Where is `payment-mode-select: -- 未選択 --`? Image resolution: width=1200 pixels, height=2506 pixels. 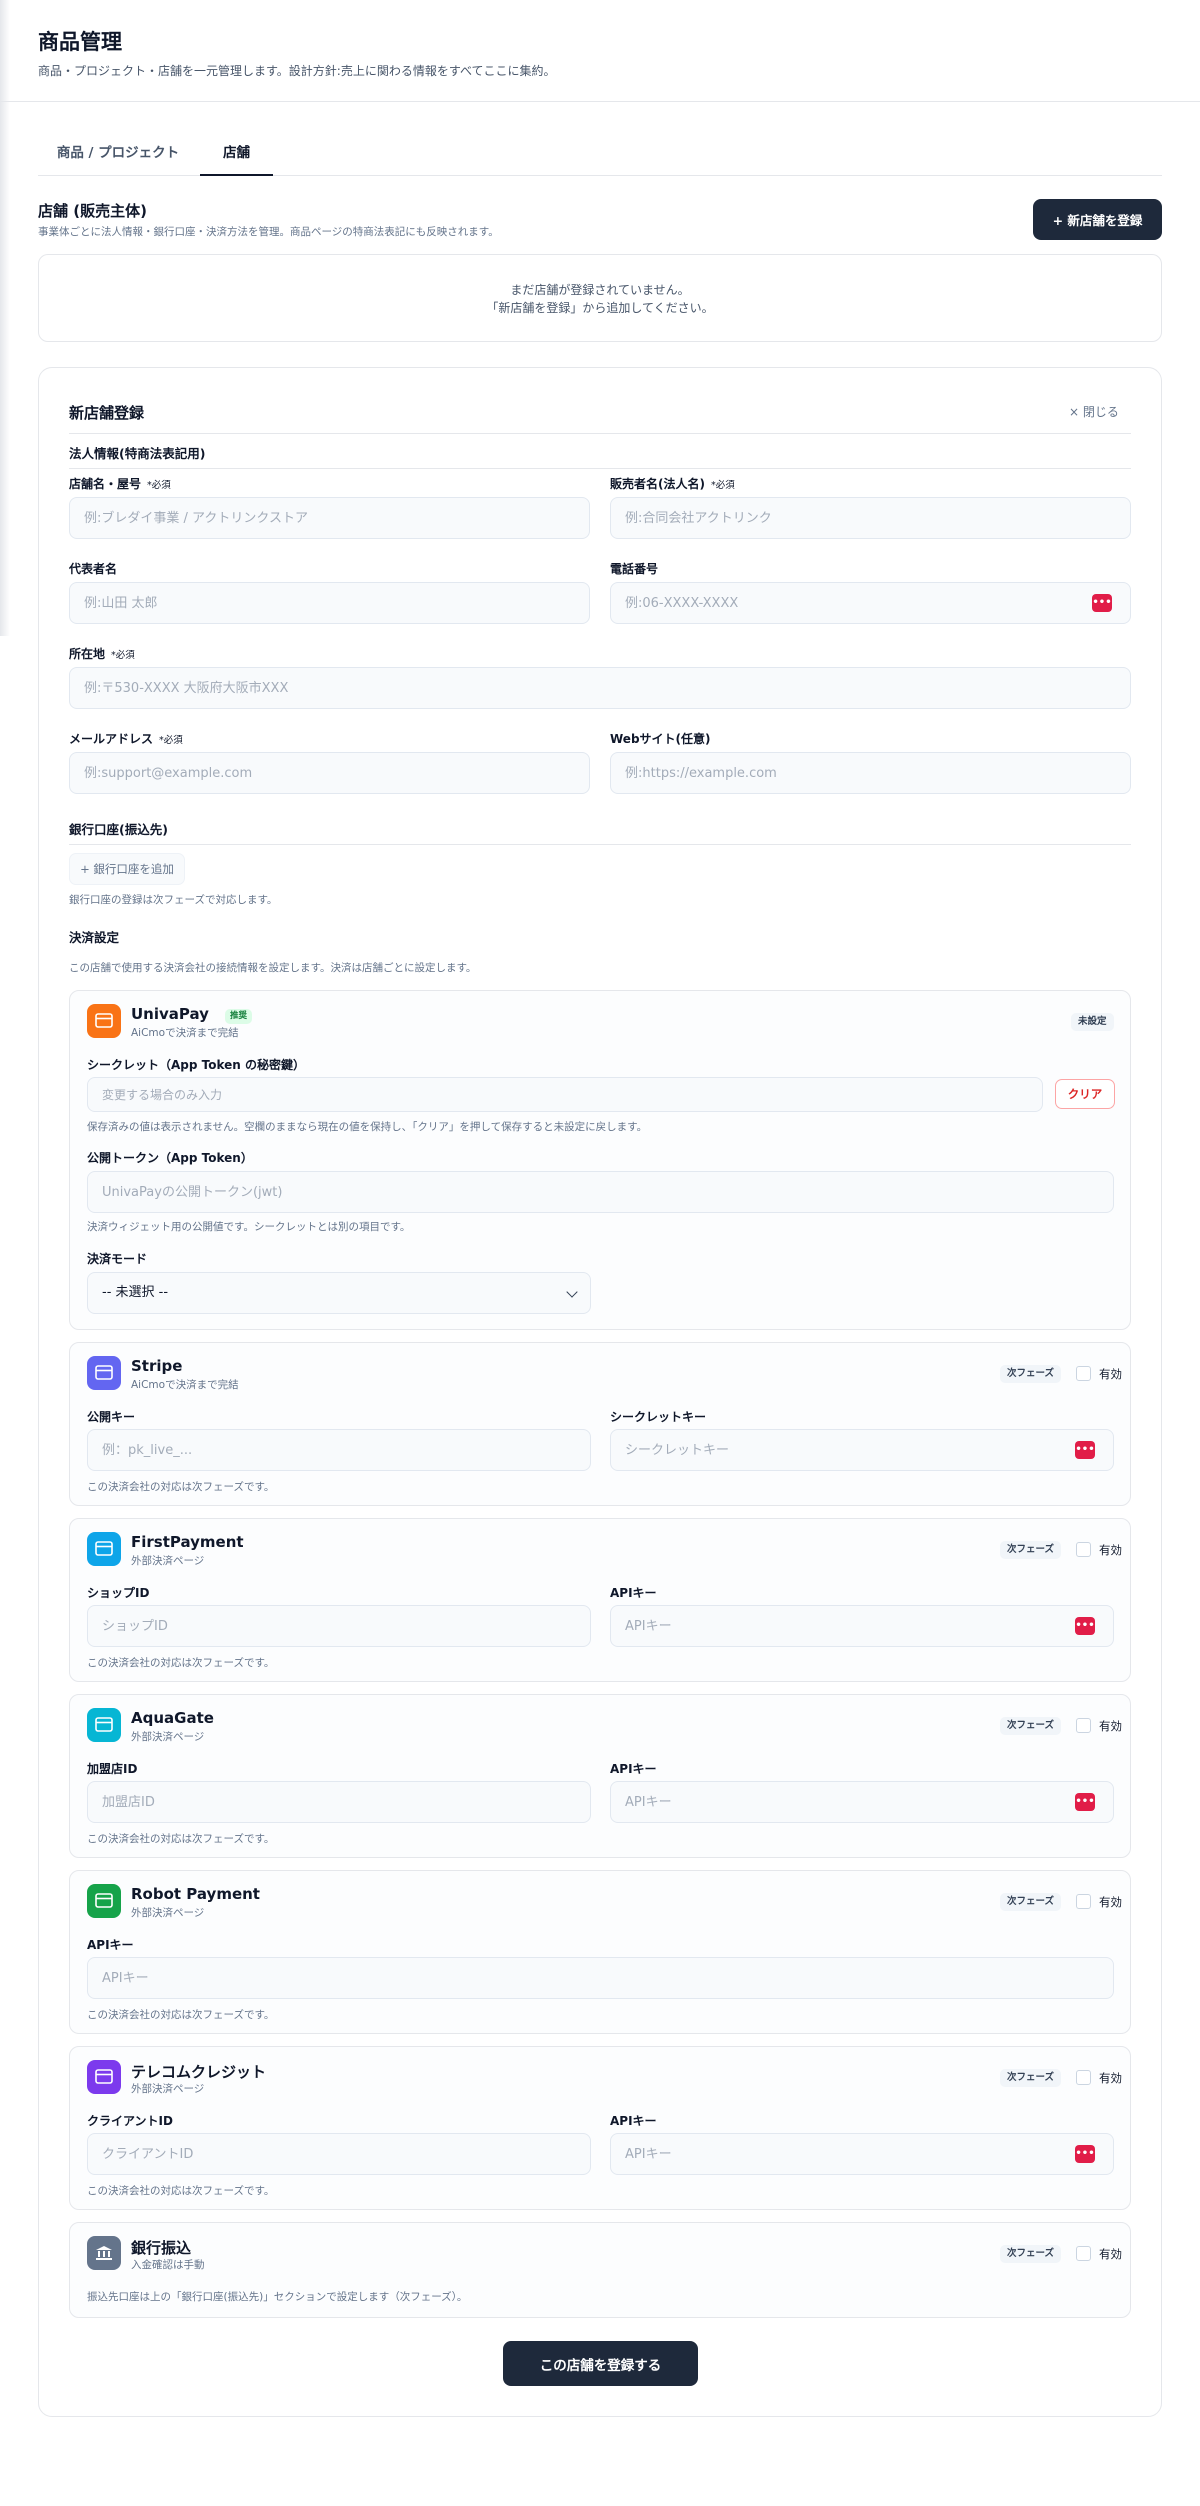
payment-mode-select: -- 未選択 -- is located at coordinates (339, 1293).